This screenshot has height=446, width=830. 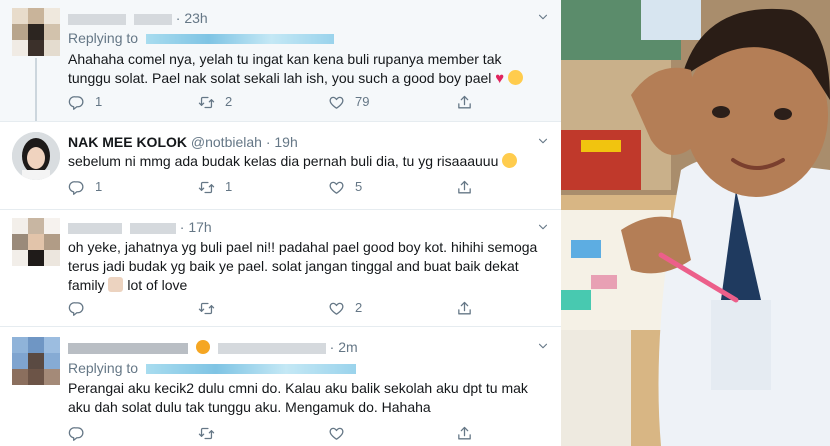 What do you see at coordinates (510, 160) in the screenshot?
I see `tired-face-emoji-icon` at bounding box center [510, 160].